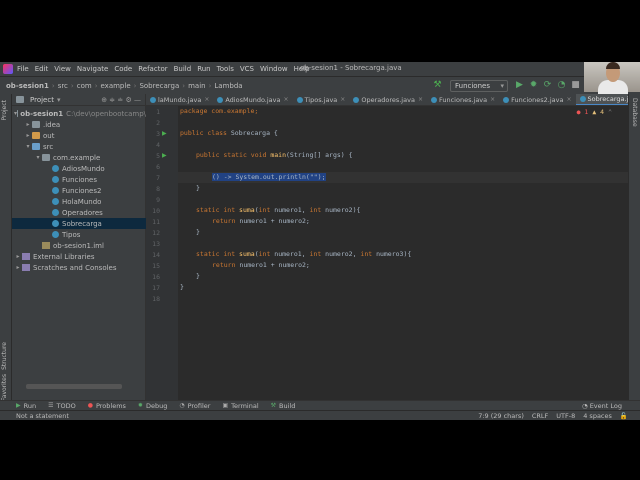  Describe the element at coordinates (602, 406) in the screenshot. I see `event-log-button: ◔ Event Log` at that location.